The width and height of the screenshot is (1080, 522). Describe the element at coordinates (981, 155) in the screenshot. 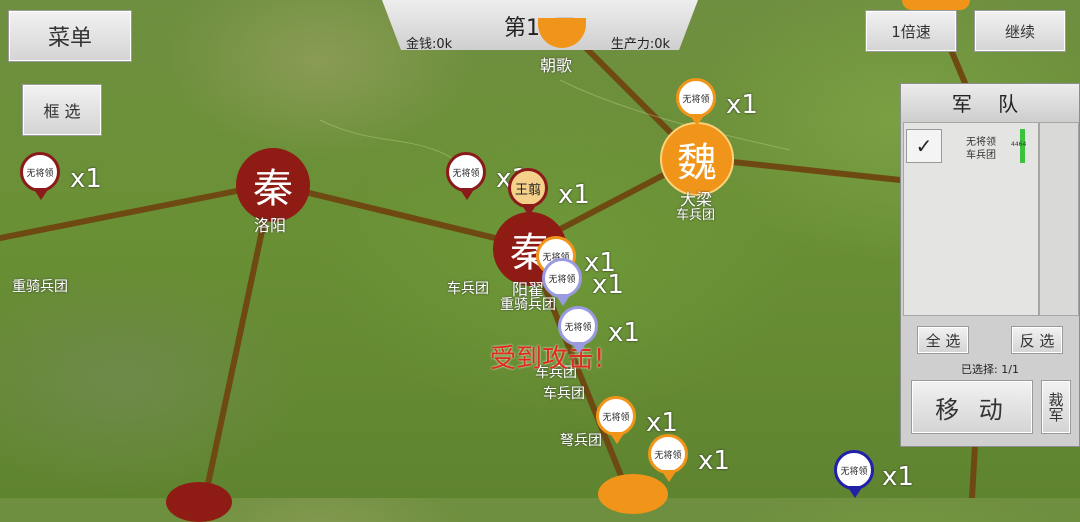

I see `unit-type: 车兵团` at that location.